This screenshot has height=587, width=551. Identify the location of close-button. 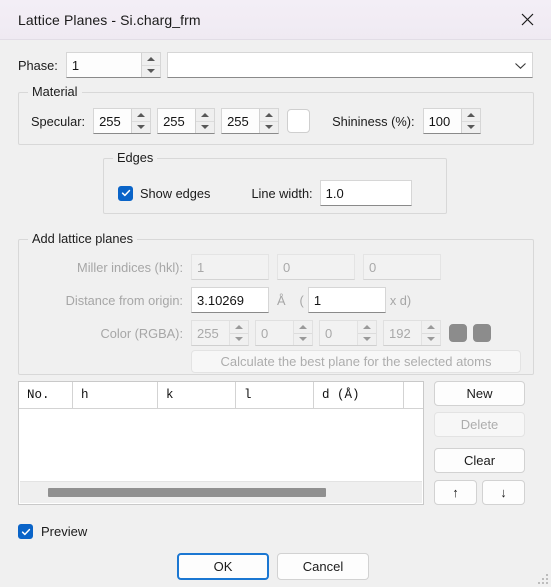
(527, 20).